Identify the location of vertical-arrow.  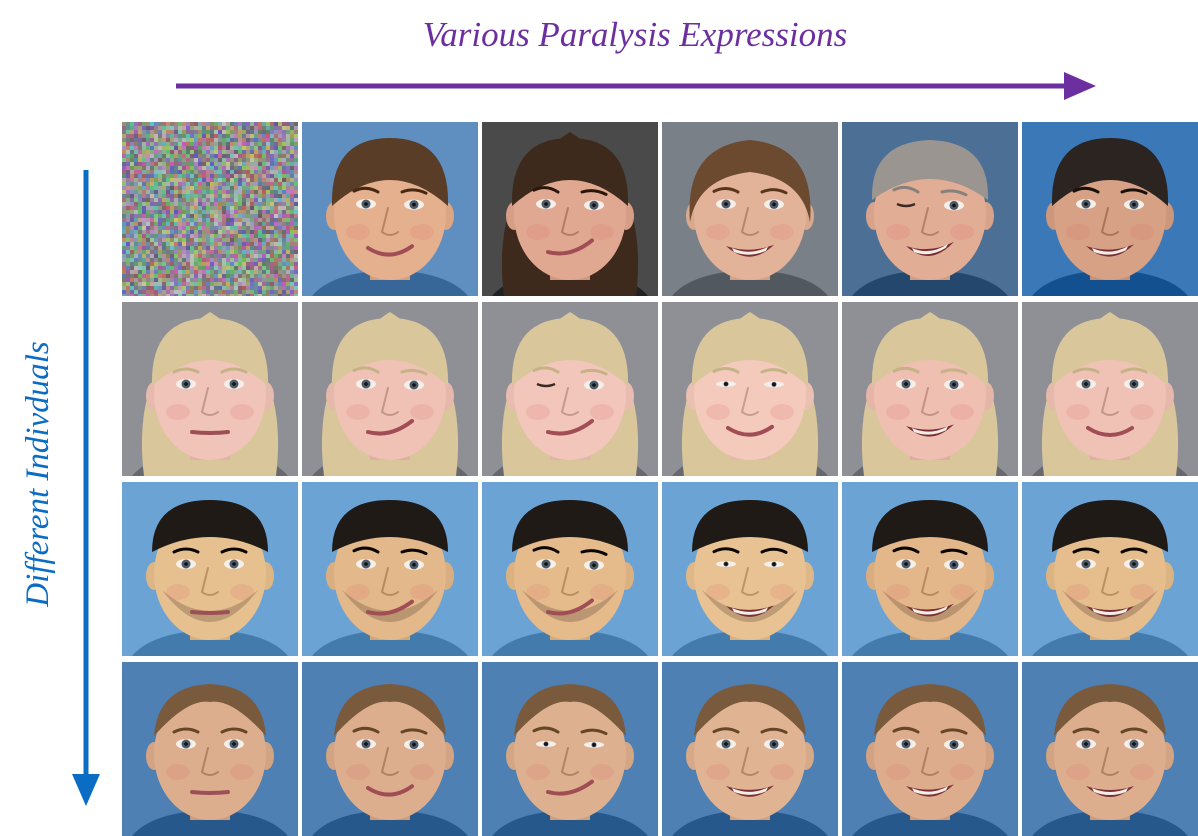
(86, 488).